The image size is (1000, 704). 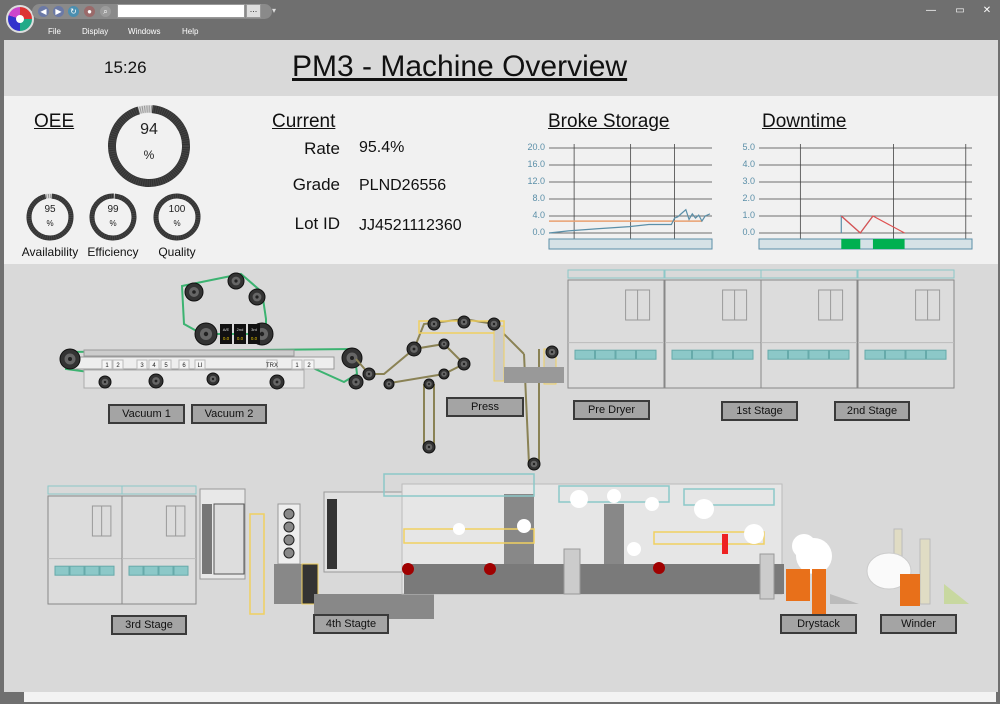 I want to click on stage-4-button: 4th Stagte, so click(x=351, y=624).